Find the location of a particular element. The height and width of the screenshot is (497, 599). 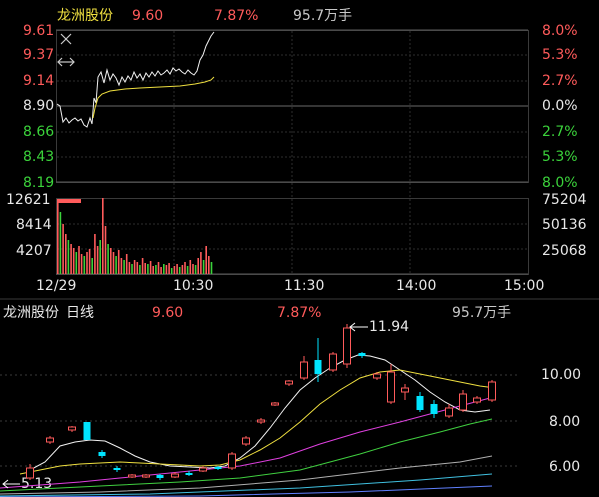

intraday-price-line is located at coordinates (135, 79).